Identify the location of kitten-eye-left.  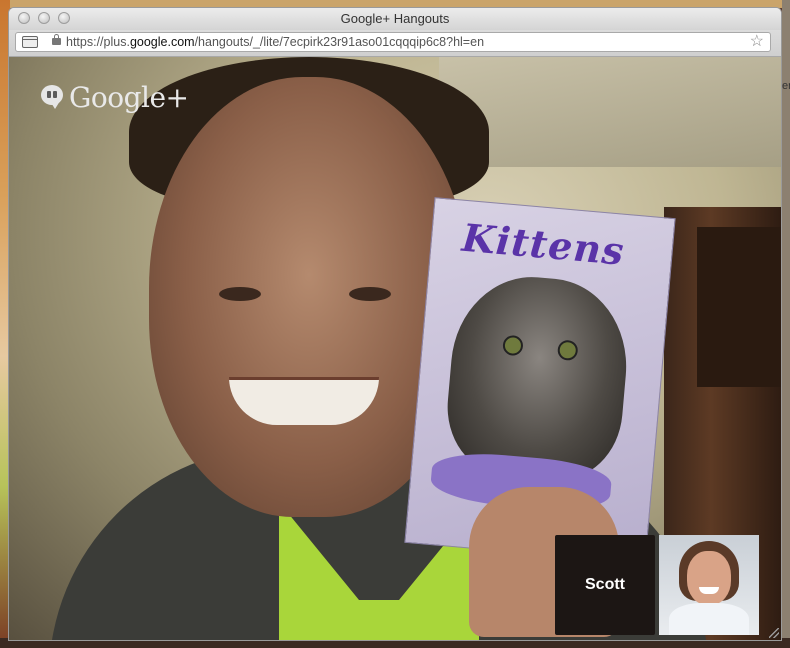
(513, 345).